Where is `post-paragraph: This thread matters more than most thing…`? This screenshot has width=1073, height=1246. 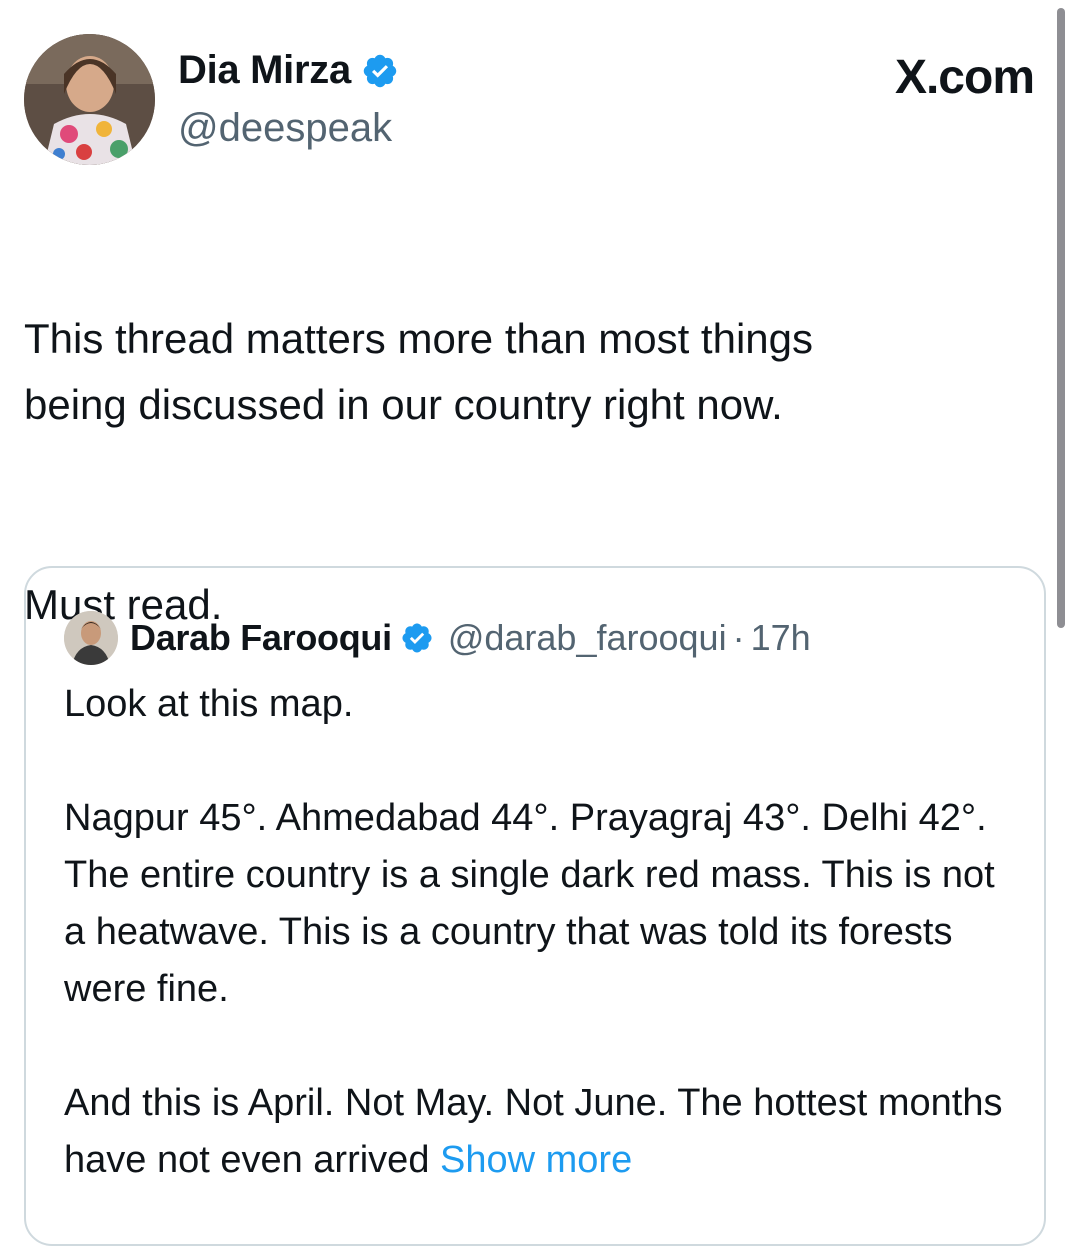
post-paragraph: This thread matters more than most thing… is located at coordinates (418, 371).